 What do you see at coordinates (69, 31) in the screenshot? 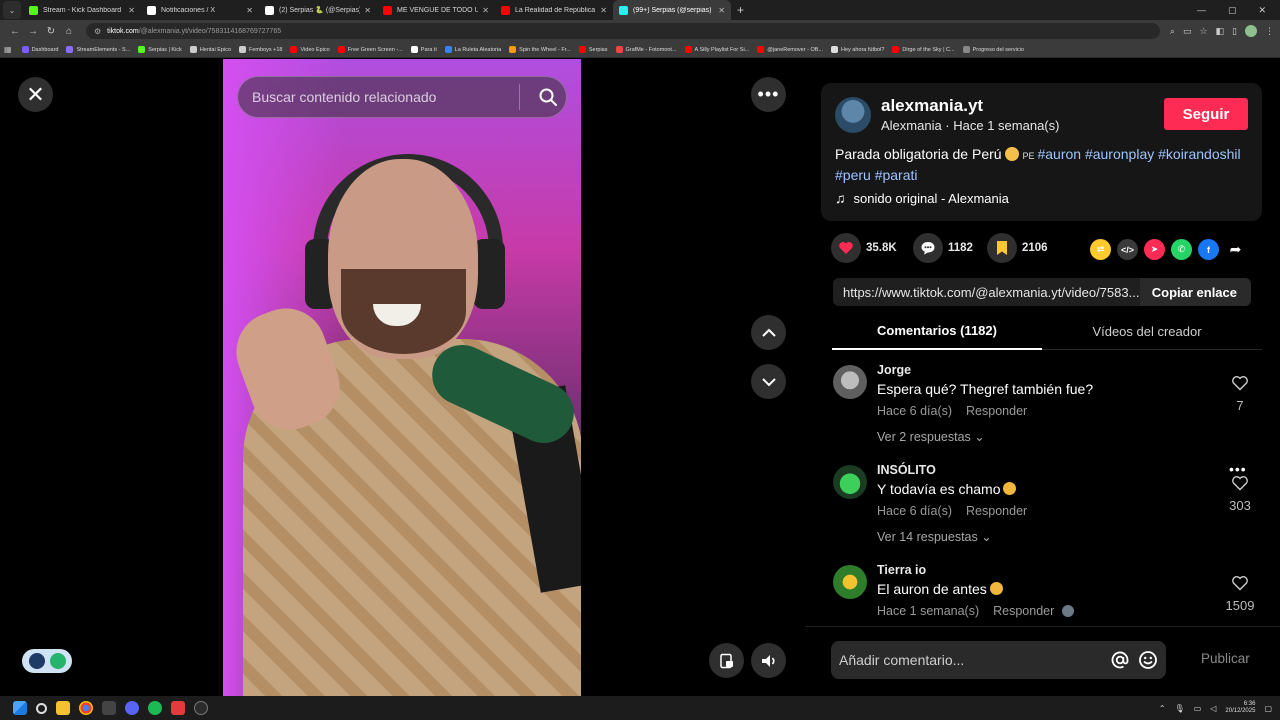
I see `home-icon: ⌂` at bounding box center [69, 31].